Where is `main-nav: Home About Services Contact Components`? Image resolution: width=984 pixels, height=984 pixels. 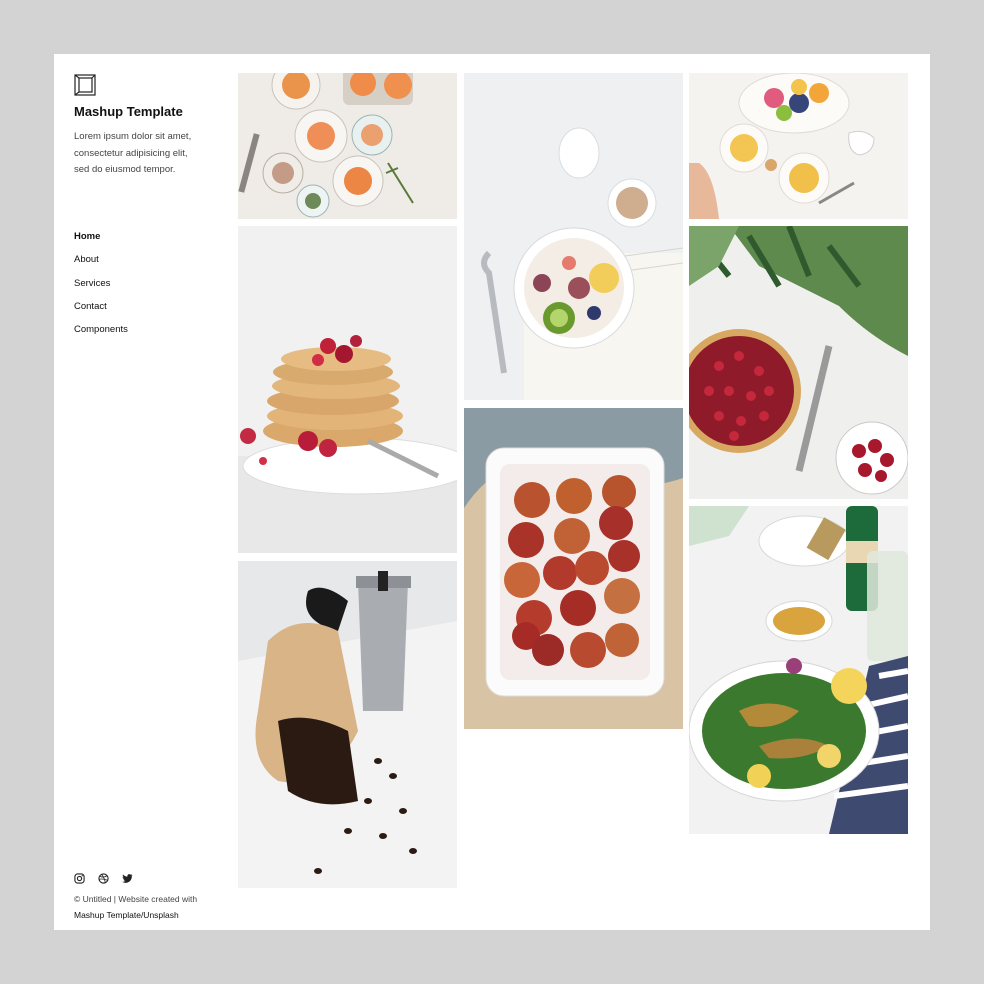 main-nav: Home About Services Contact Components is located at coordinates (101, 289).